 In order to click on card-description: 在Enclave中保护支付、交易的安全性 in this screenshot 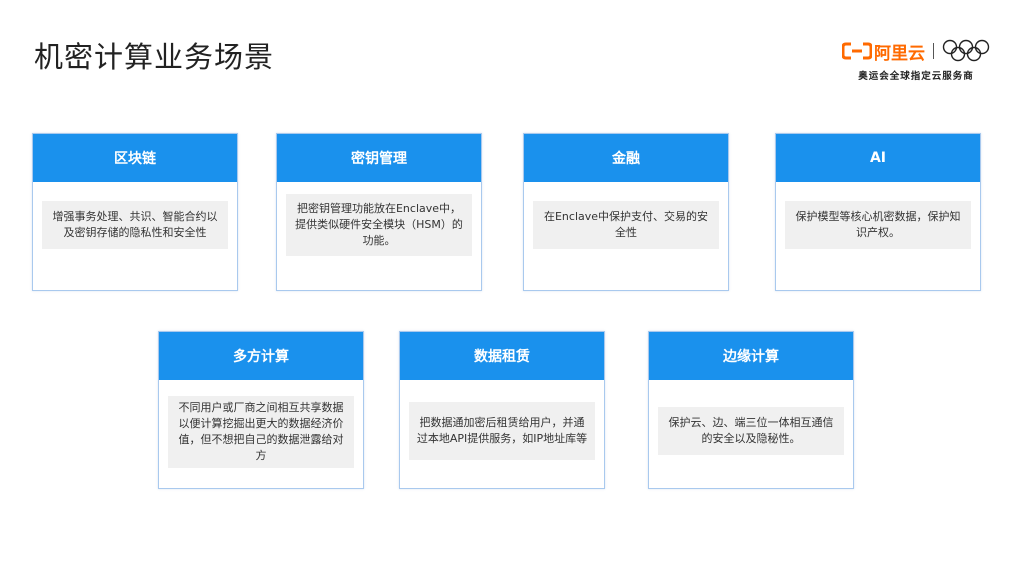, I will do `click(626, 225)`.